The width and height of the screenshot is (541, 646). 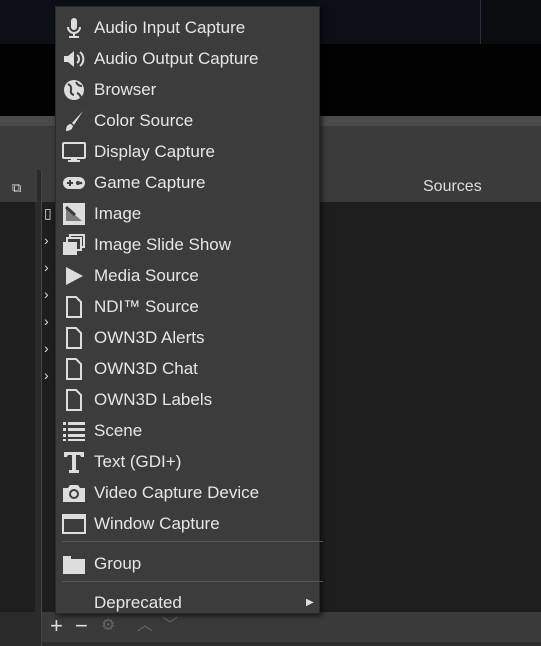 What do you see at coordinates (74, 121) in the screenshot?
I see `brush-icon` at bounding box center [74, 121].